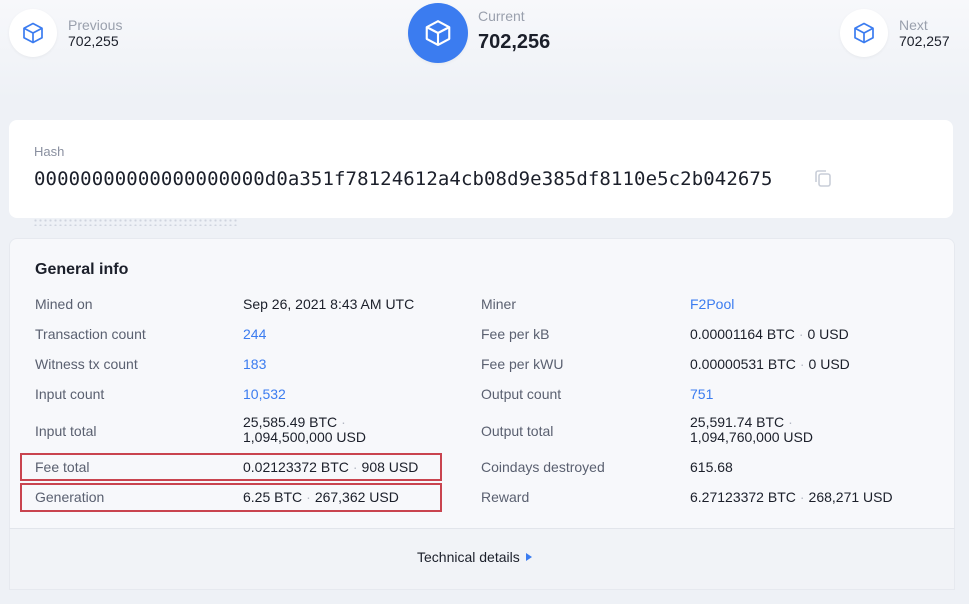 The width and height of the screenshot is (969, 604). I want to click on input-total-usd: 1,094,500,000 USD, so click(304, 437).